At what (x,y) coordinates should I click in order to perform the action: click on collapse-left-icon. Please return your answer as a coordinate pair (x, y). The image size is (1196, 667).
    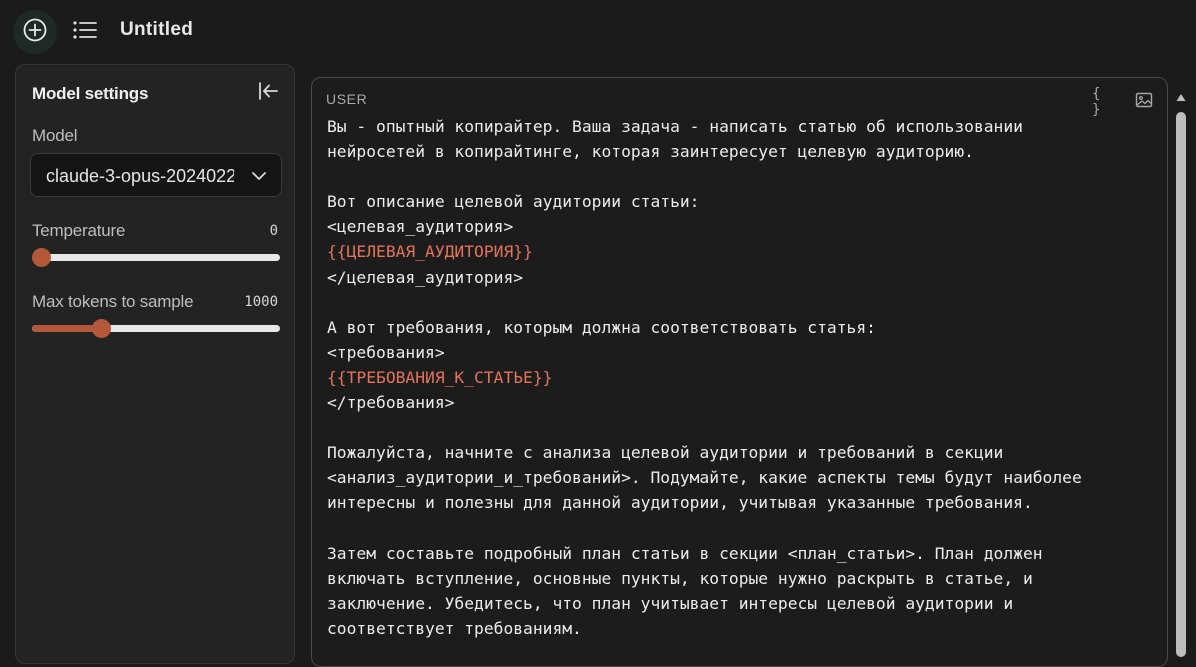
    Looking at the image, I should click on (268, 93).